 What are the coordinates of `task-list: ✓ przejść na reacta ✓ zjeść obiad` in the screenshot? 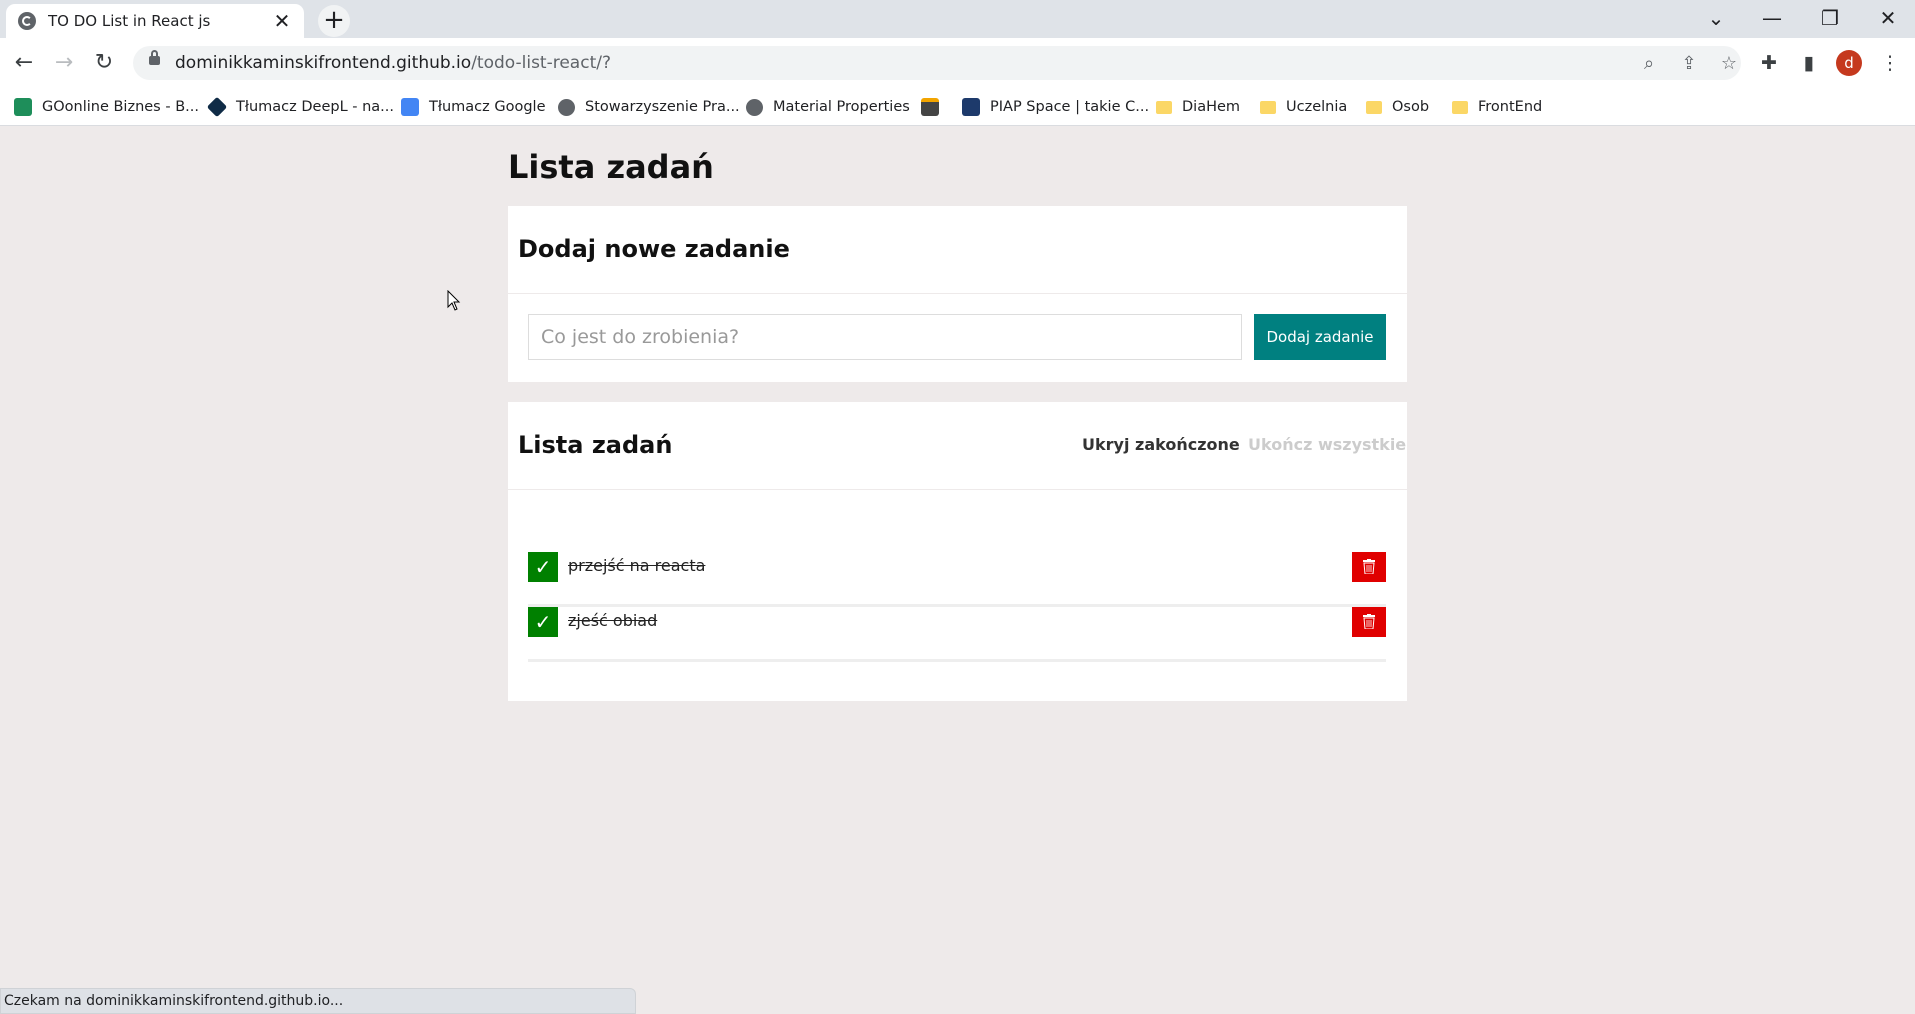 It's located at (957, 607).